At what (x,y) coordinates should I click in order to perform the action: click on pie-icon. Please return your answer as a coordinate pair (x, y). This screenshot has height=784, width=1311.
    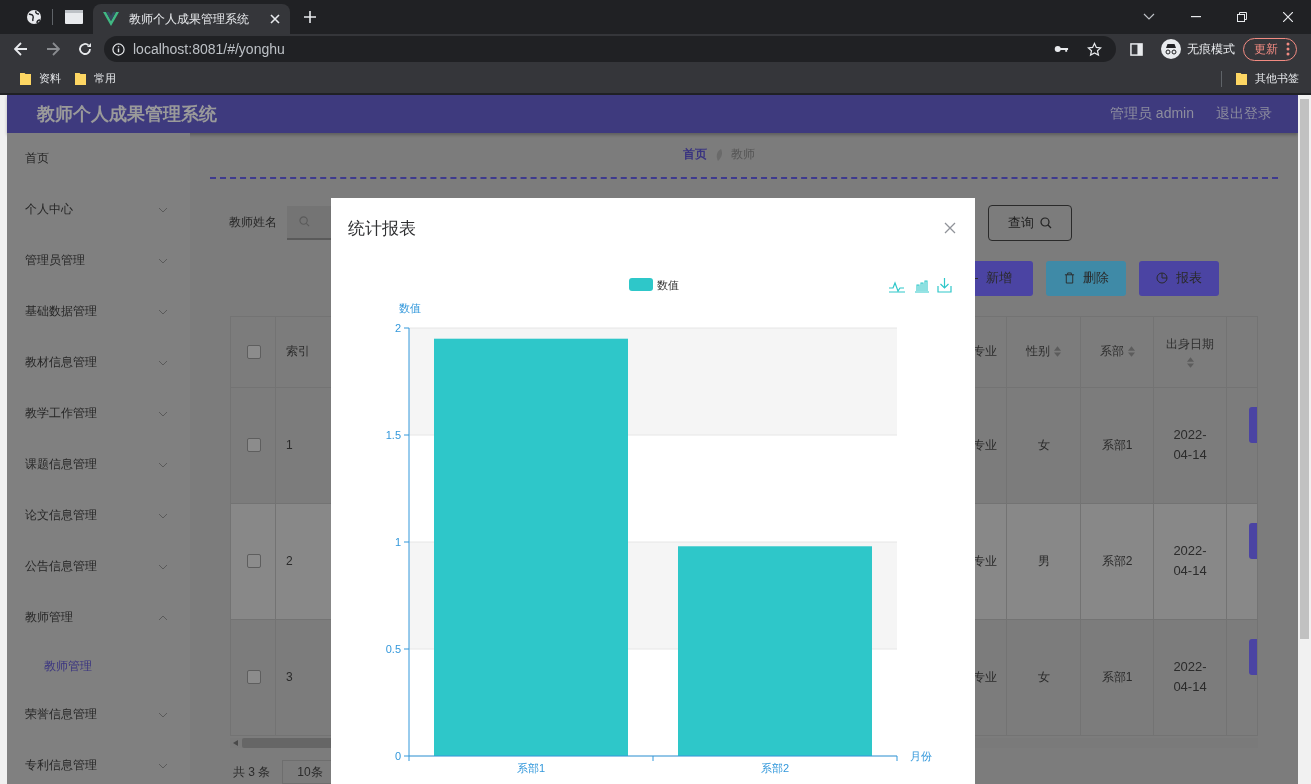
    Looking at the image, I should click on (1162, 278).